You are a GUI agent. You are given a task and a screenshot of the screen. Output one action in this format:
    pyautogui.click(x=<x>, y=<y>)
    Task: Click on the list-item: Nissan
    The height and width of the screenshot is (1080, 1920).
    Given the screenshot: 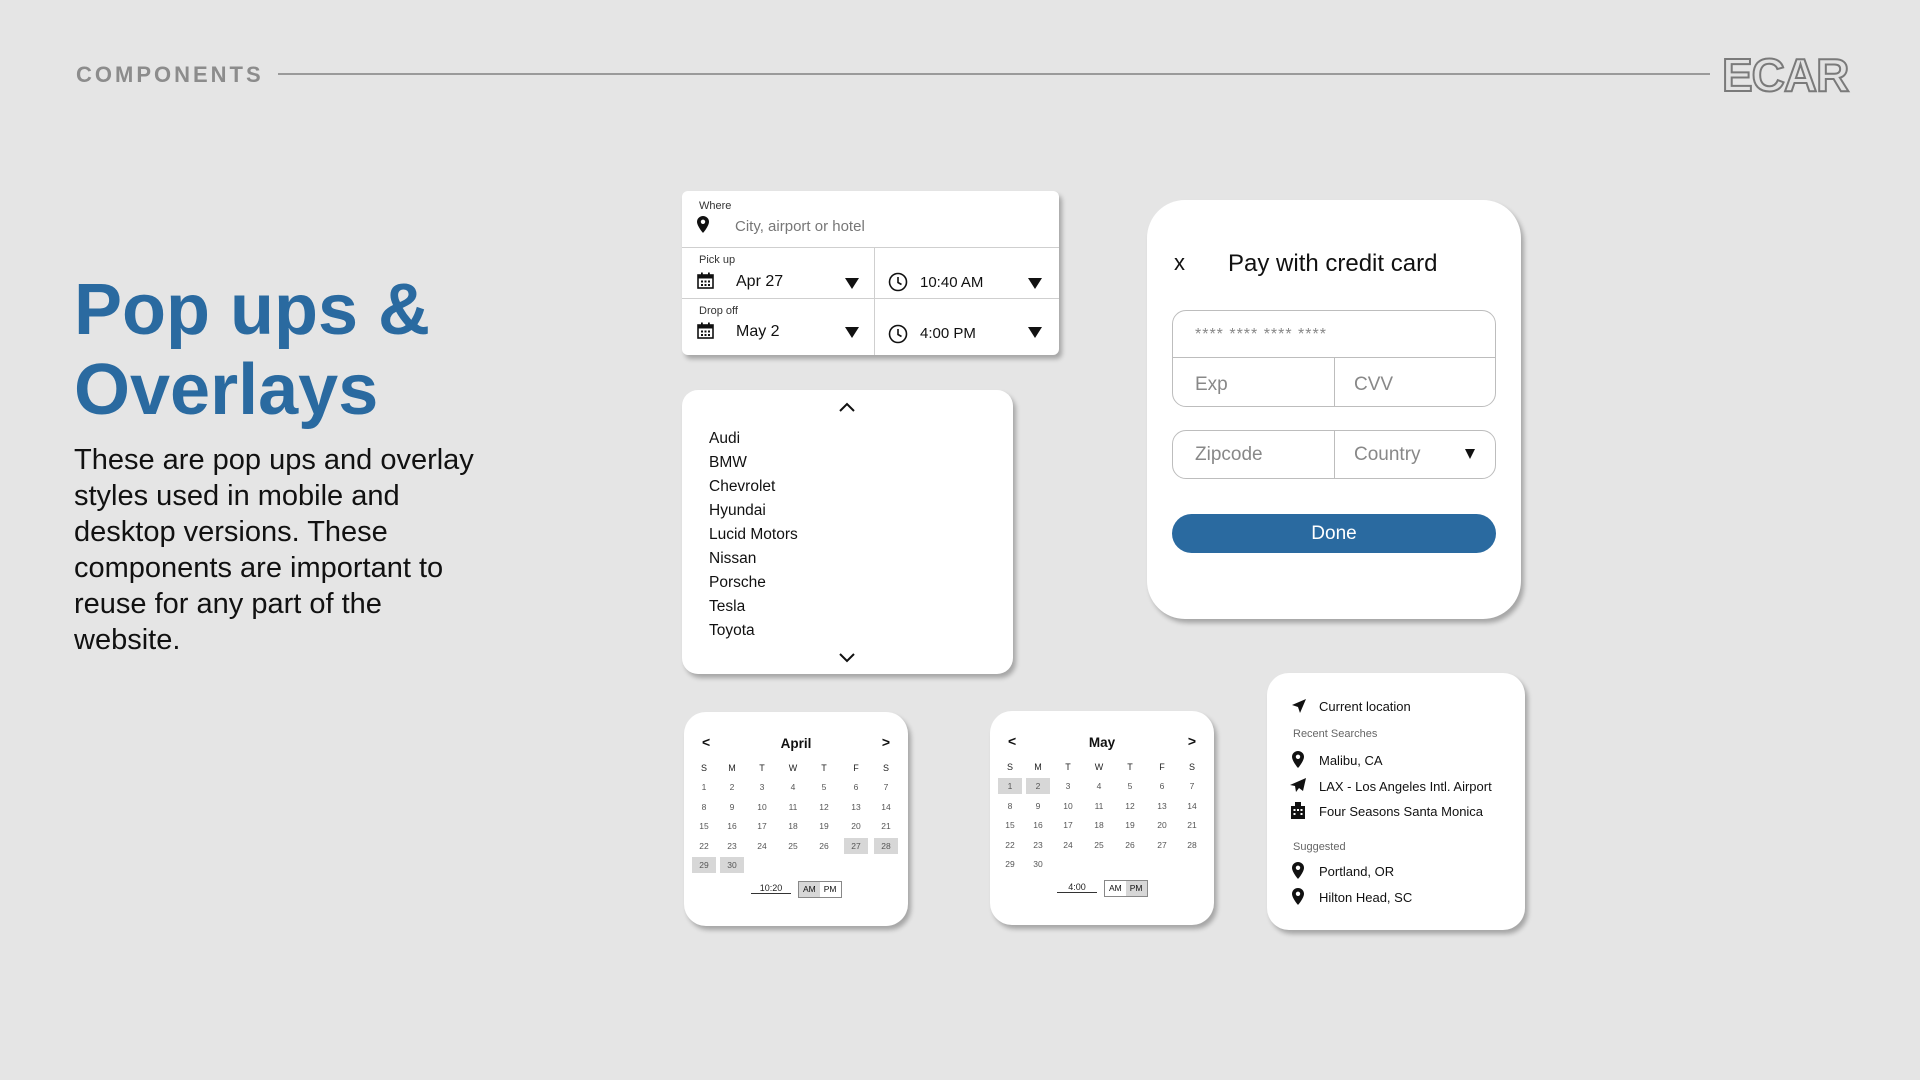 What is the action you would take?
    pyautogui.click(x=732, y=559)
    